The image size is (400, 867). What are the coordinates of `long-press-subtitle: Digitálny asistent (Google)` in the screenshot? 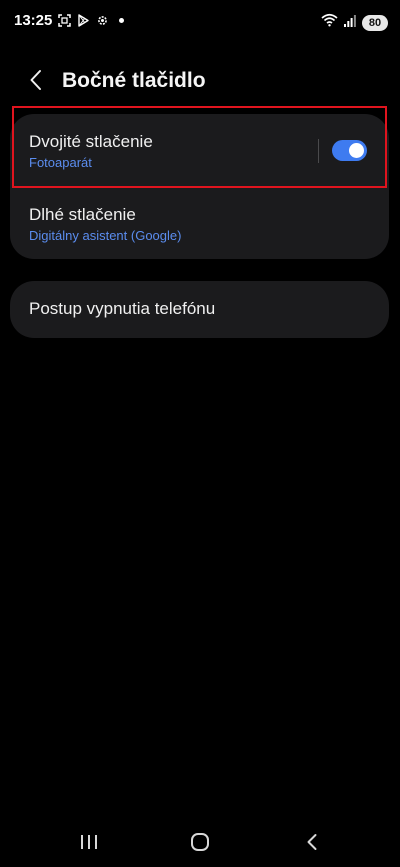 It's located at (105, 235).